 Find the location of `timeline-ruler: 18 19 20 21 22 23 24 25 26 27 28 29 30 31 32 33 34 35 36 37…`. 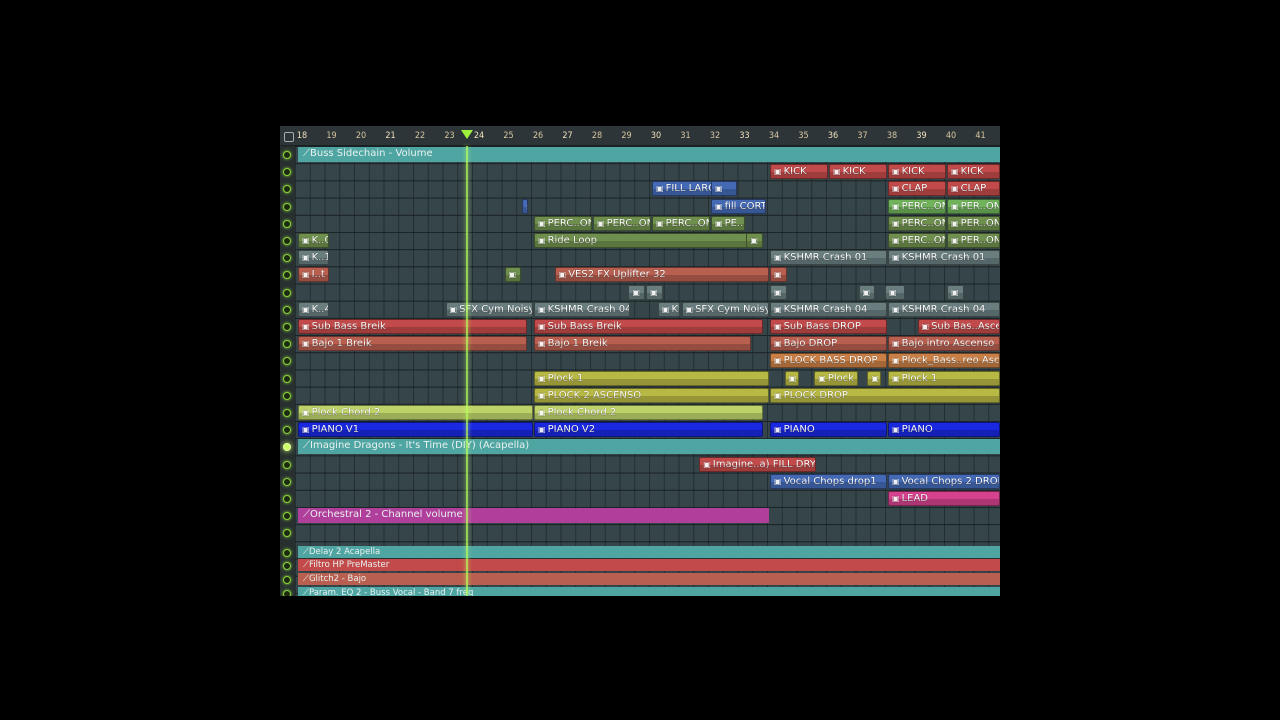

timeline-ruler: 18 19 20 21 22 23 24 25 26 27 28 29 30 31 32 33 34 35 36 37… is located at coordinates (640, 136).